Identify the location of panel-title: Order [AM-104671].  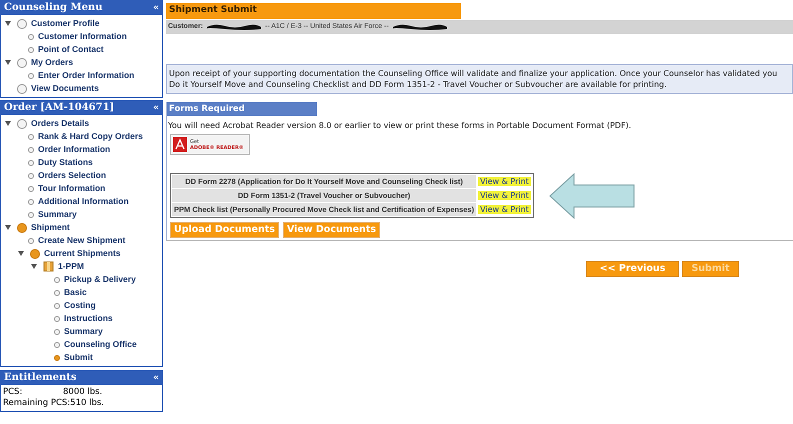
(59, 108).